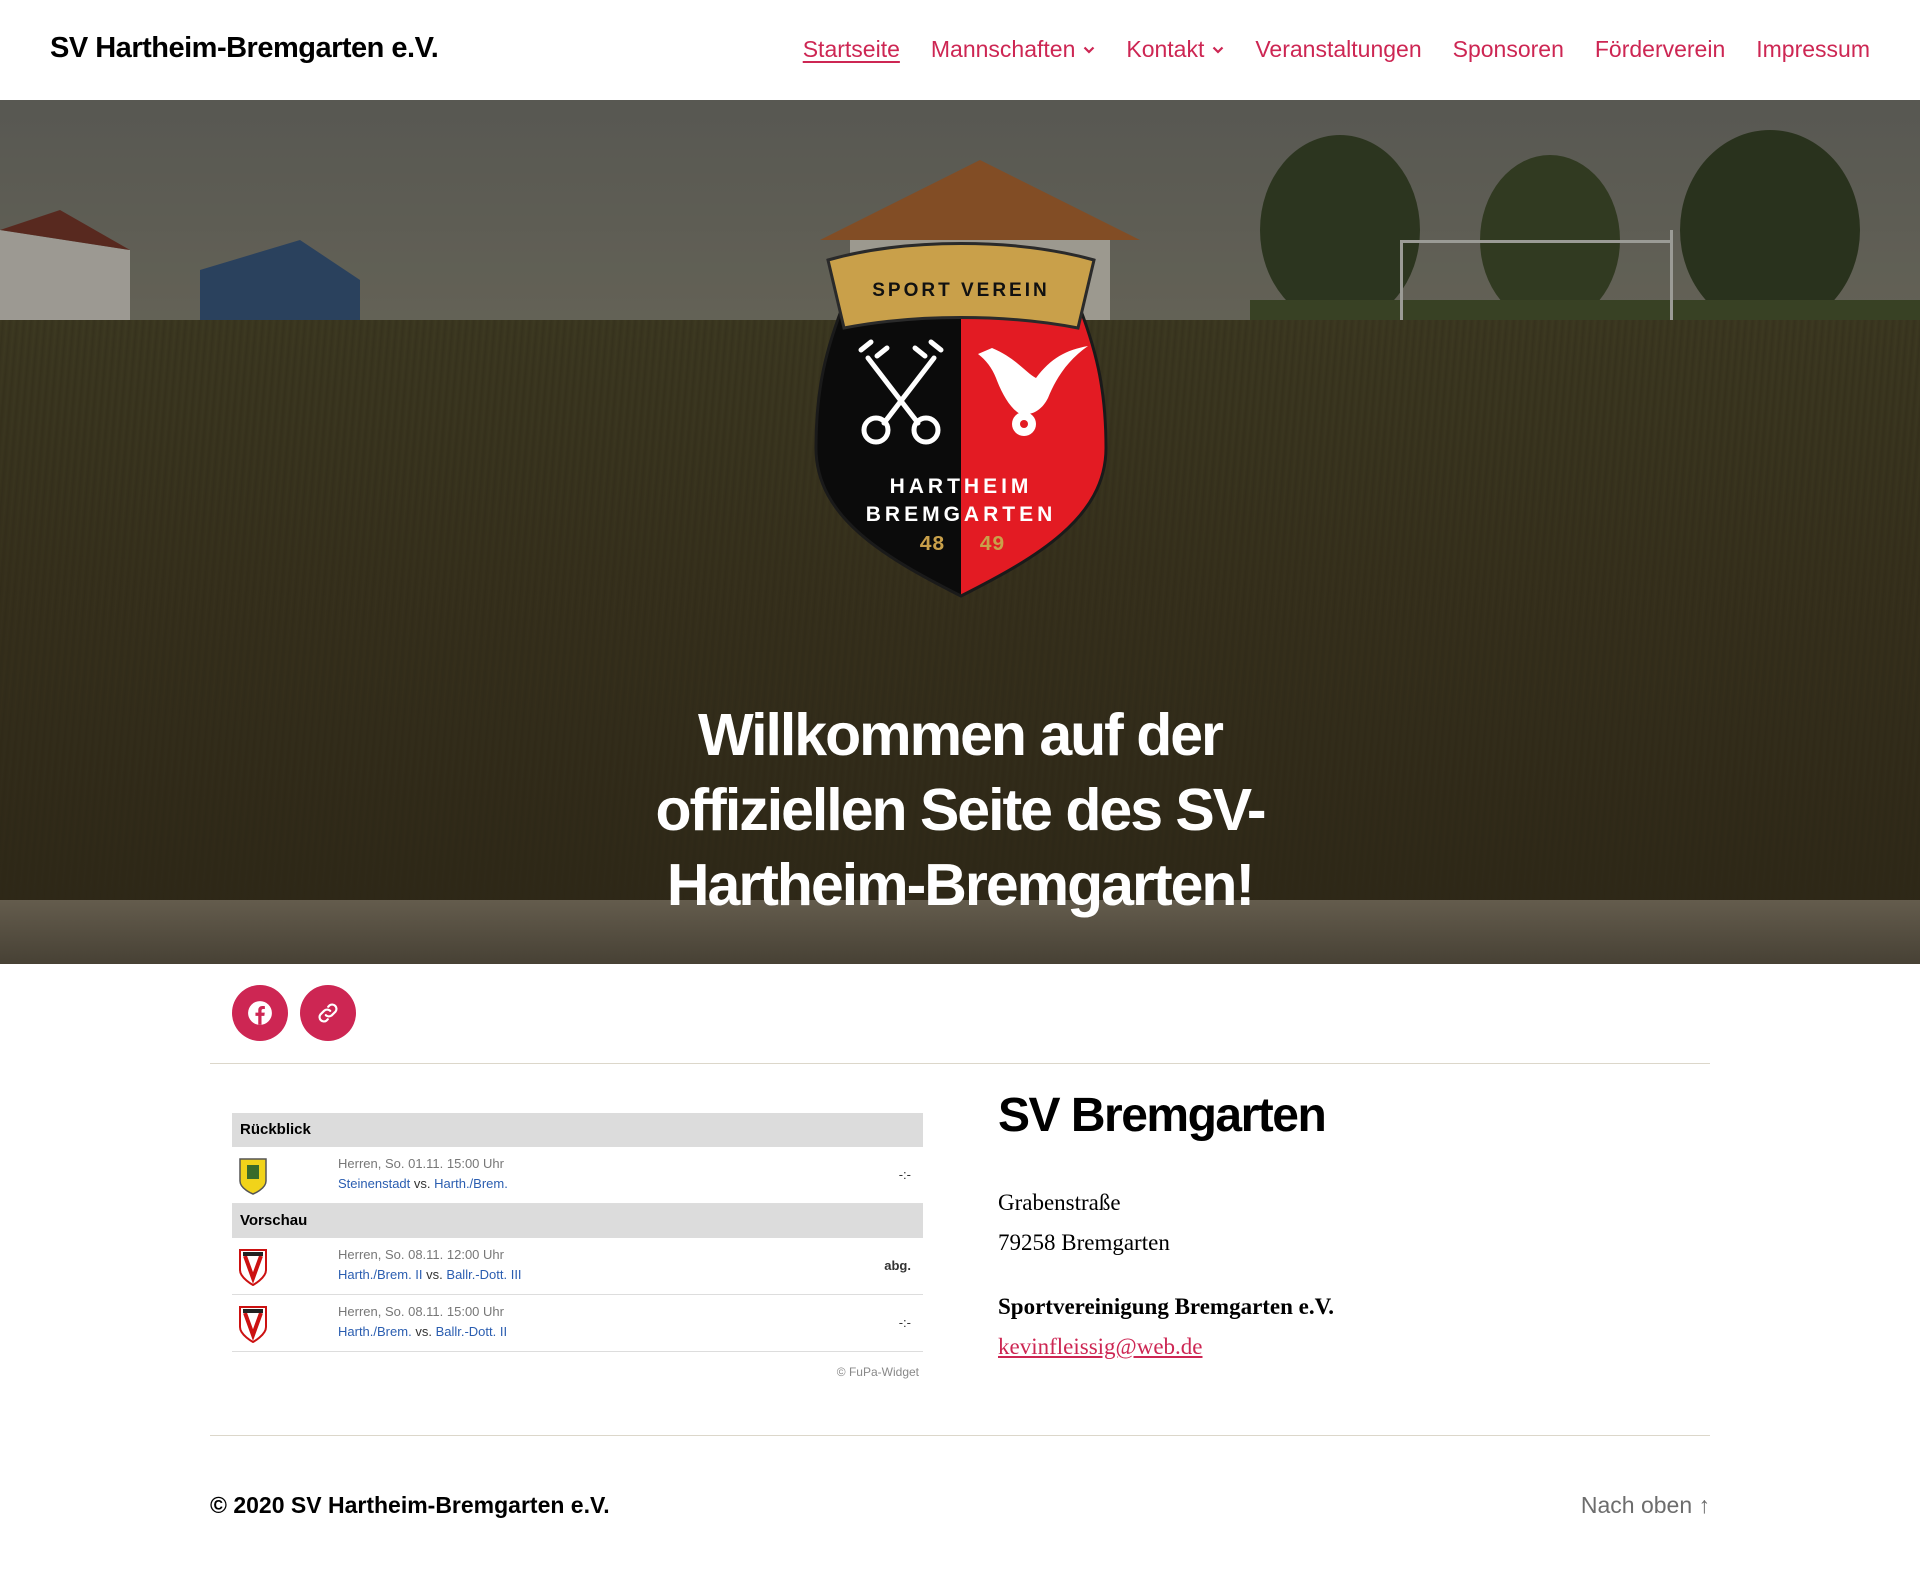 The image size is (1920, 1577). I want to click on home-team-link: Harth./Brem., so click(375, 1331).